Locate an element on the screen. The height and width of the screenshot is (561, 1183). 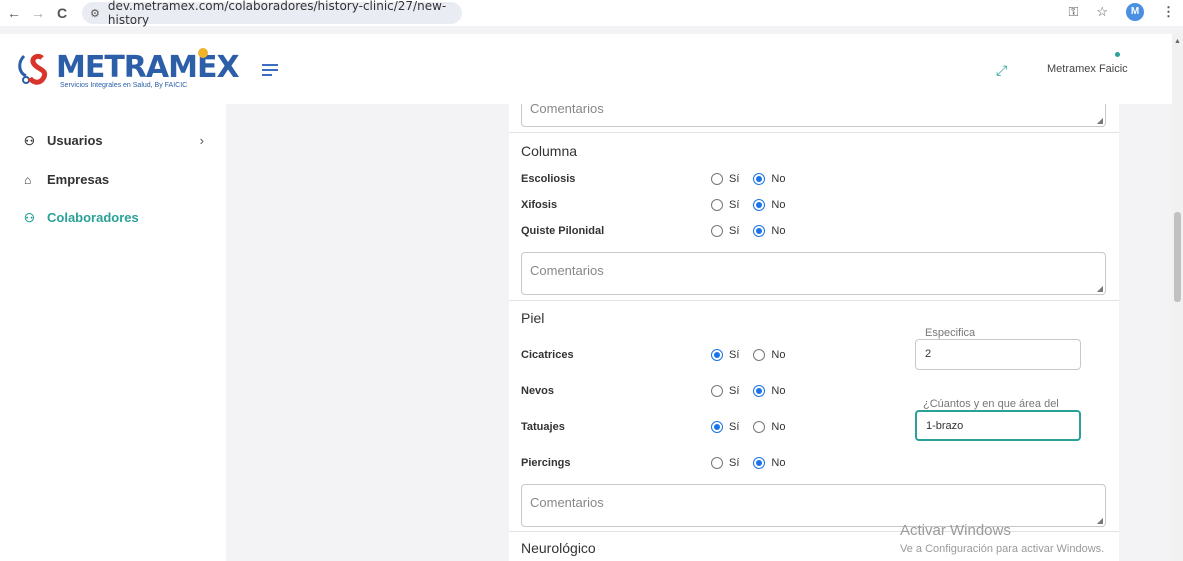
forward-button: → is located at coordinates (38, 13).